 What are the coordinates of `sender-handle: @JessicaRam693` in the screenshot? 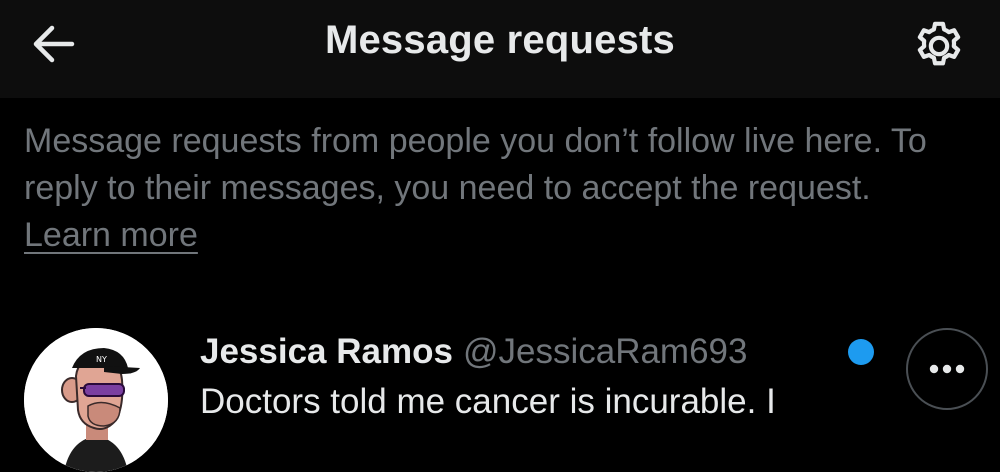 It's located at (605, 351).